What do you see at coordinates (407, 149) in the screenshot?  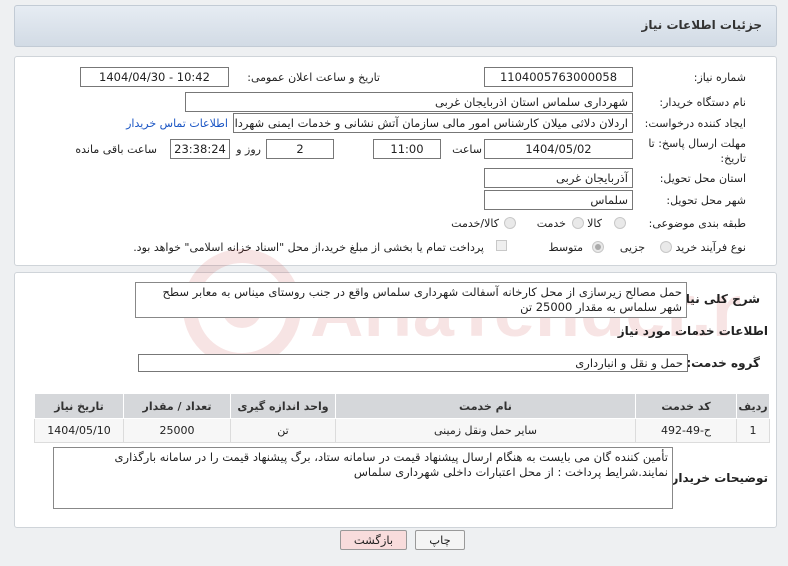 I see `deadline-time-field: 11:00` at bounding box center [407, 149].